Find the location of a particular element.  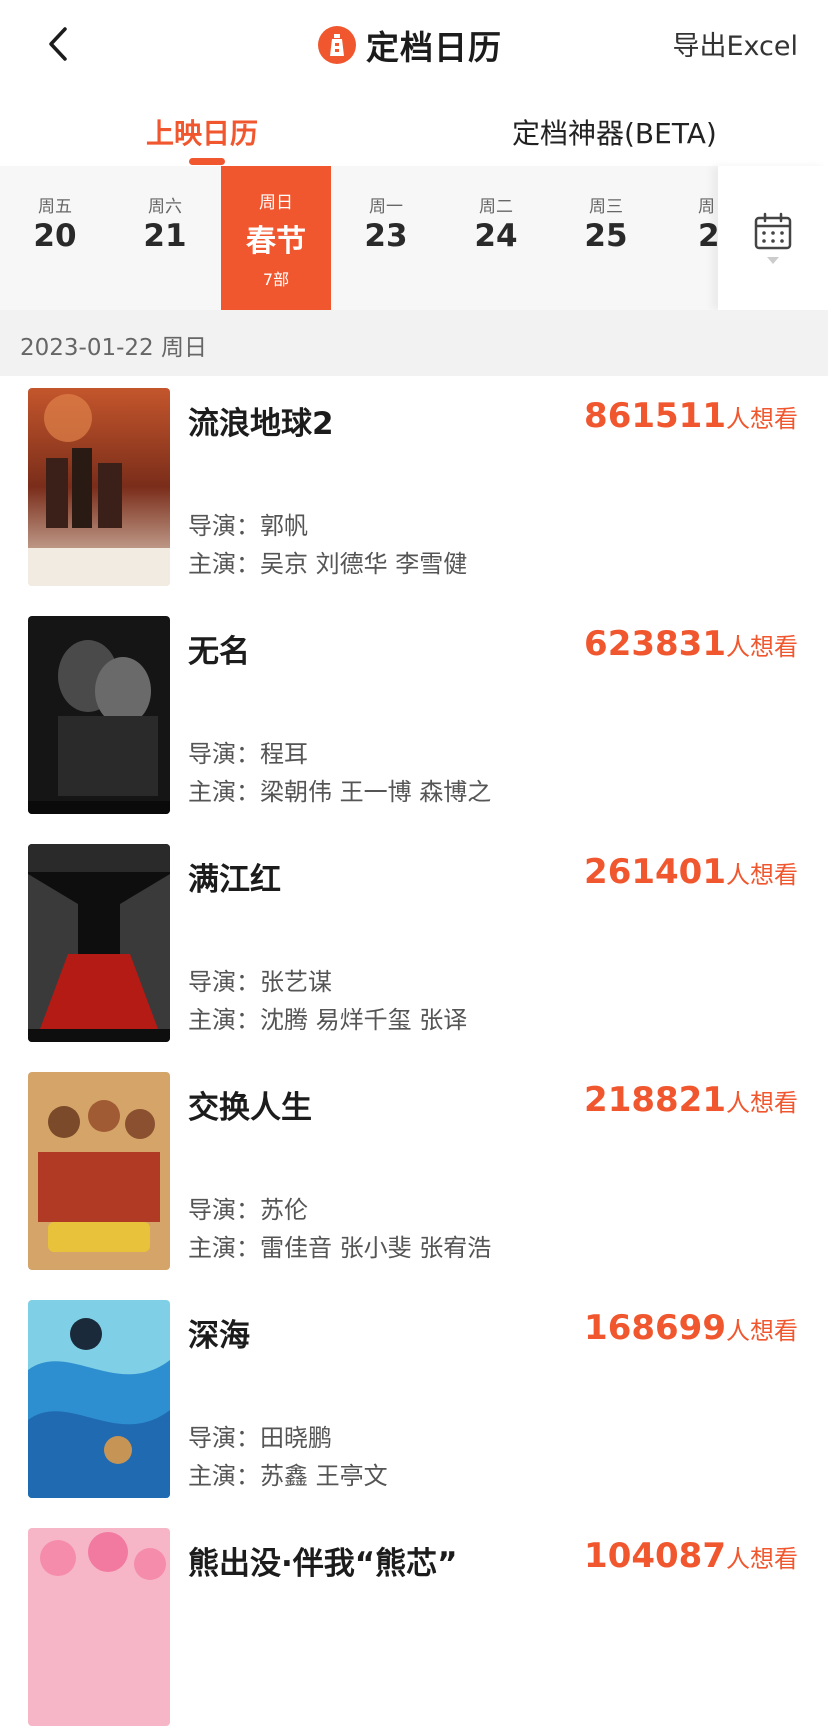

day-date: 24 is located at coordinates (496, 236).